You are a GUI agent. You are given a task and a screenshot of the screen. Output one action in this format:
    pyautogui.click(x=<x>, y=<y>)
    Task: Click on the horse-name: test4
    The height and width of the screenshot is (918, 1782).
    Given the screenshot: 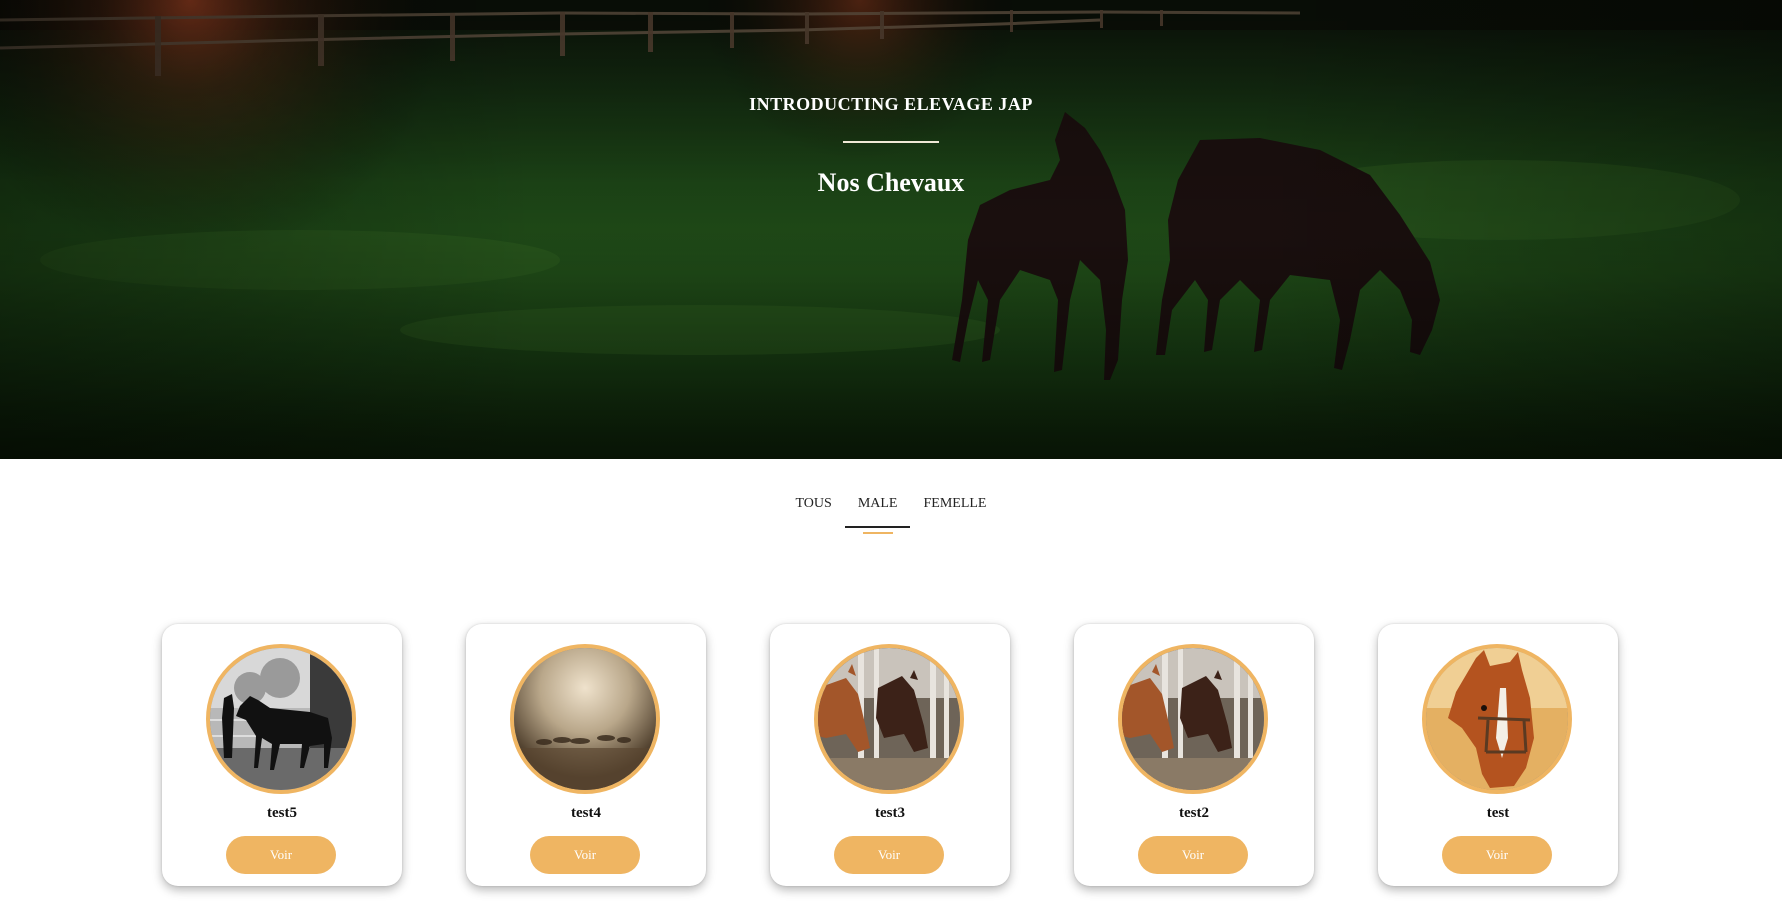 What is the action you would take?
    pyautogui.click(x=586, y=813)
    